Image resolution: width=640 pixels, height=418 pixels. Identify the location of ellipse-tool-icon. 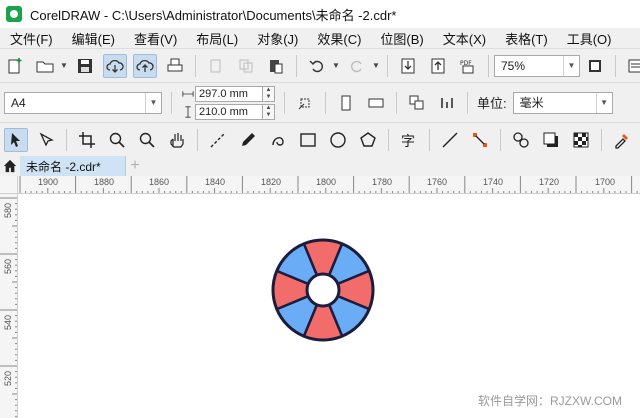
(338, 140).